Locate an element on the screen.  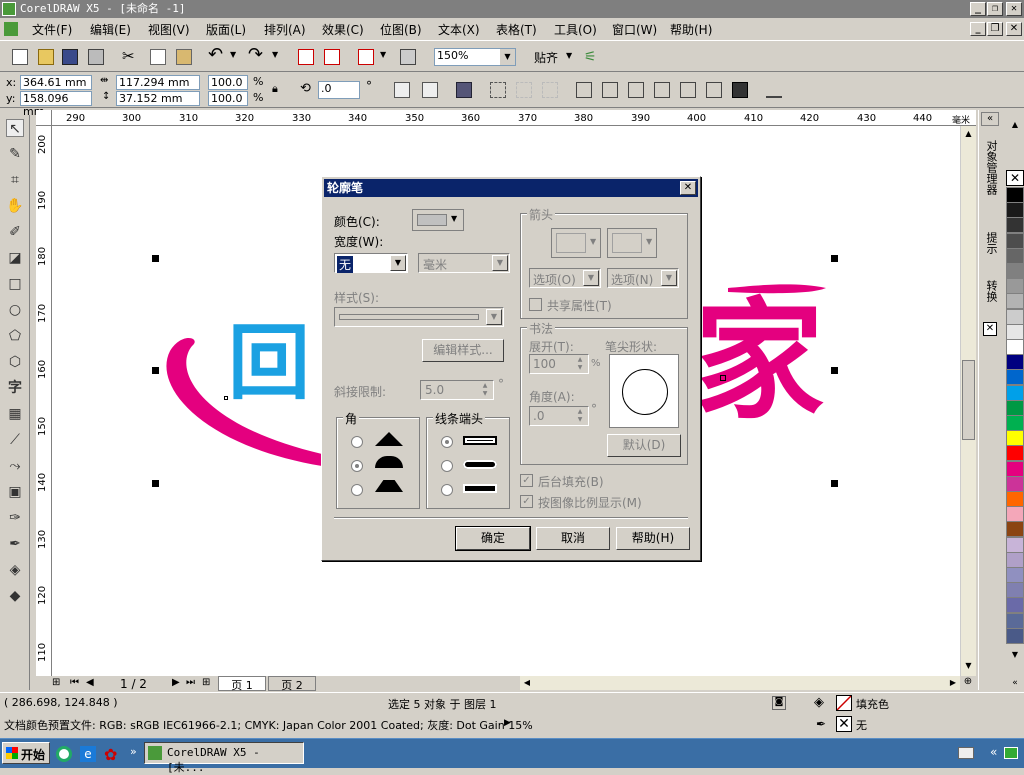
vertical-scrollbar: ▲ ▼ is located at coordinates (968, 401).